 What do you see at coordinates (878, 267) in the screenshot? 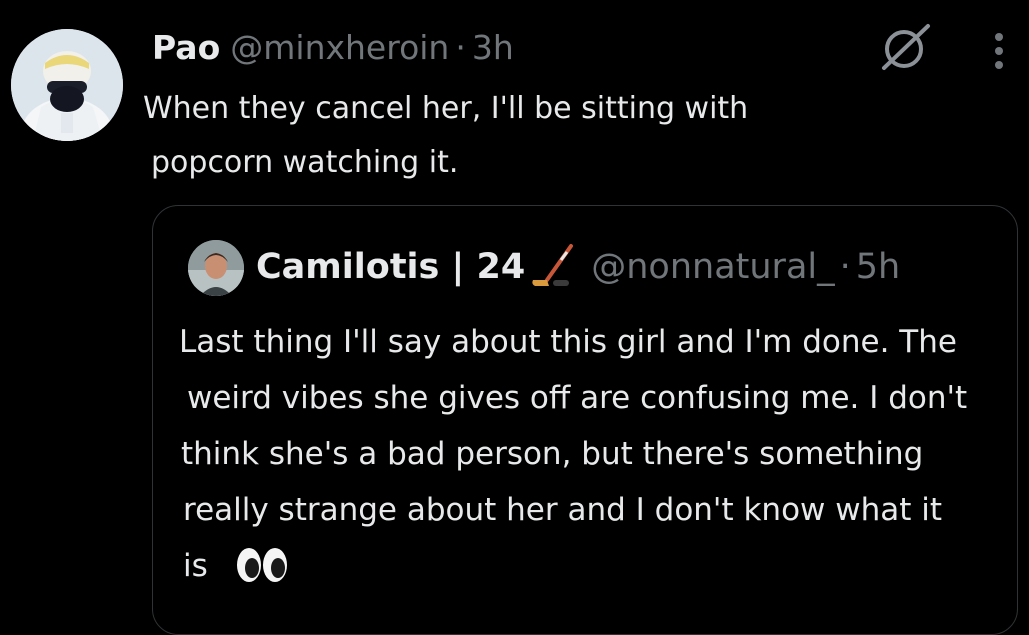
I see `quote-timestamp: 5h` at bounding box center [878, 267].